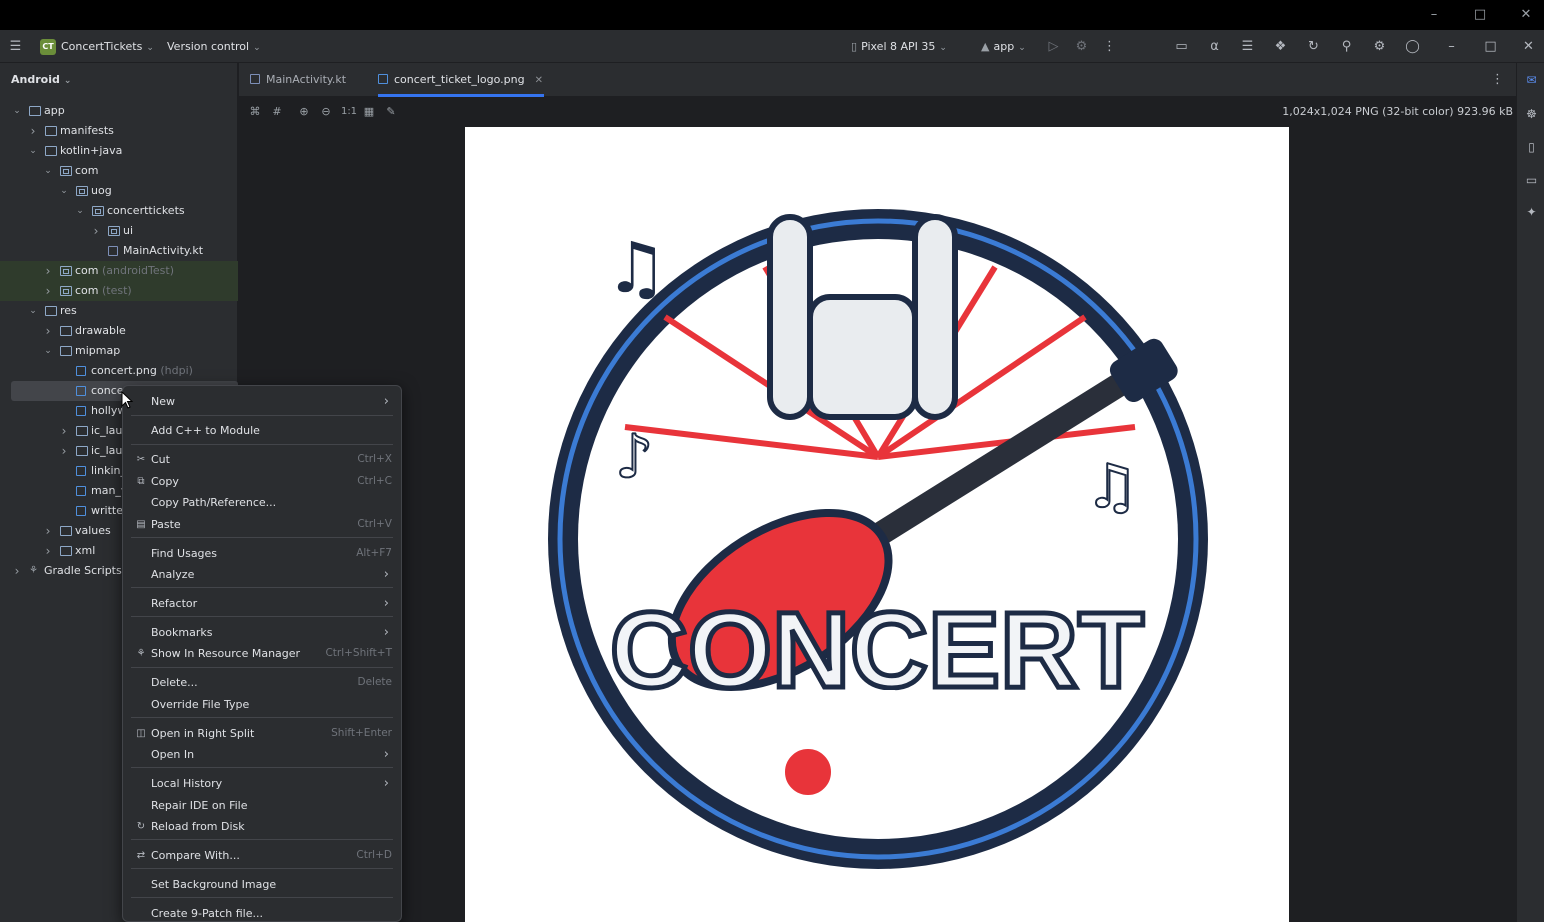  Describe the element at coordinates (262, 704) in the screenshot. I see `menu-item-override-file-type: Override File Type` at that location.